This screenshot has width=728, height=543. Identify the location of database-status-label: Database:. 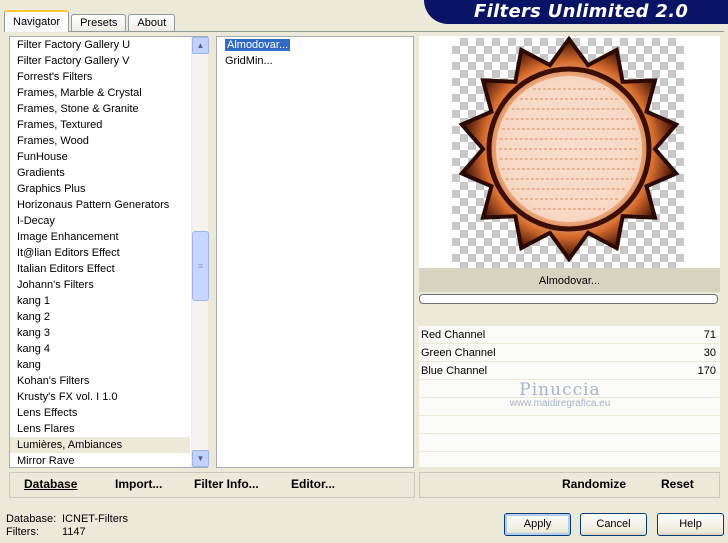
(31, 519).